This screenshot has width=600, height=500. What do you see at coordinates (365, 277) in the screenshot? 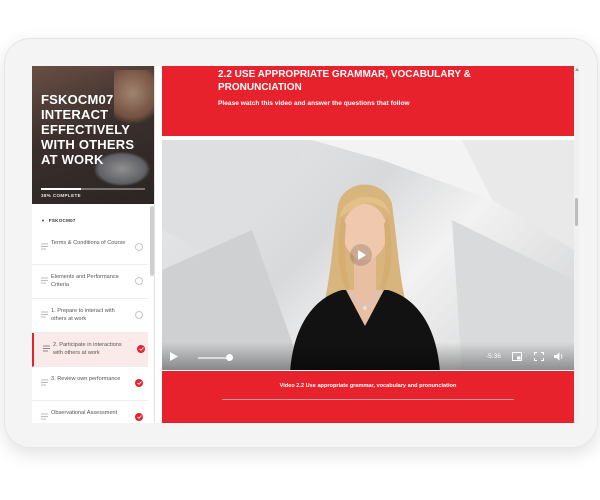
I see `presenter-figure` at bounding box center [365, 277].